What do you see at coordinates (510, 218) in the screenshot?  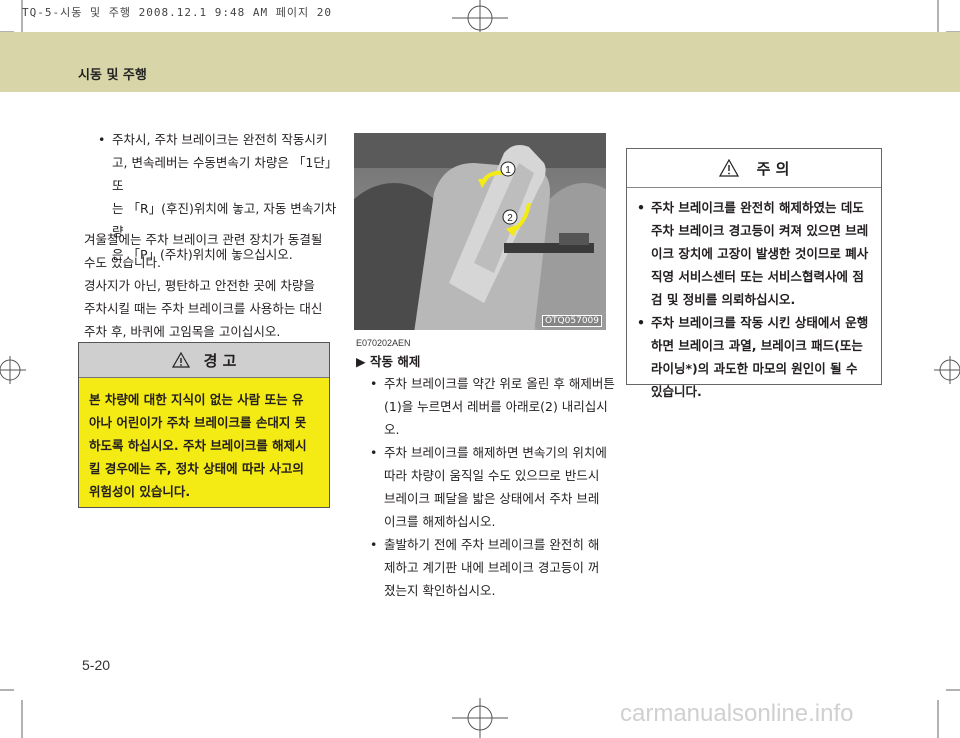 I see `photo-label-2: 2` at bounding box center [510, 218].